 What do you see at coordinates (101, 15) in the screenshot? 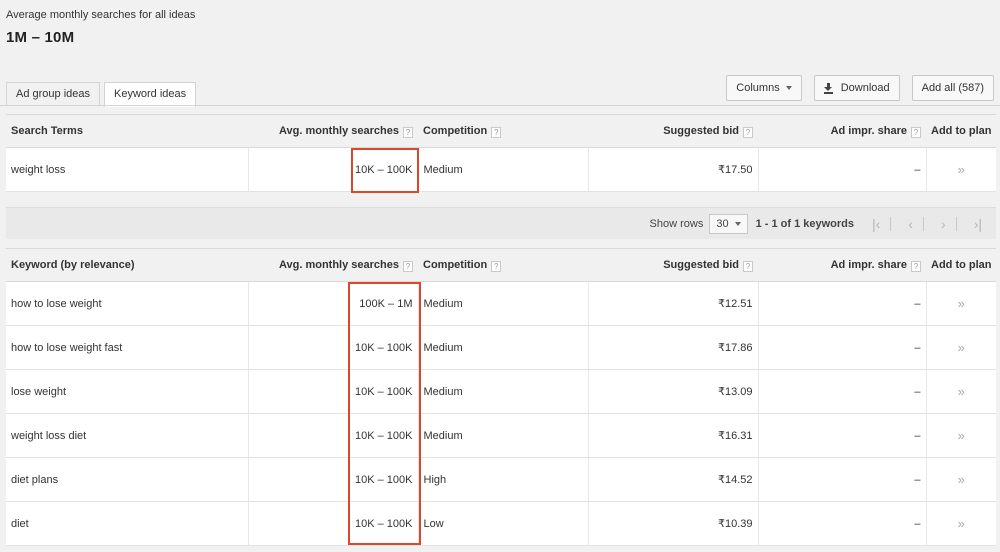
I see `summary-label: Average monthly searches for all ideas` at bounding box center [101, 15].